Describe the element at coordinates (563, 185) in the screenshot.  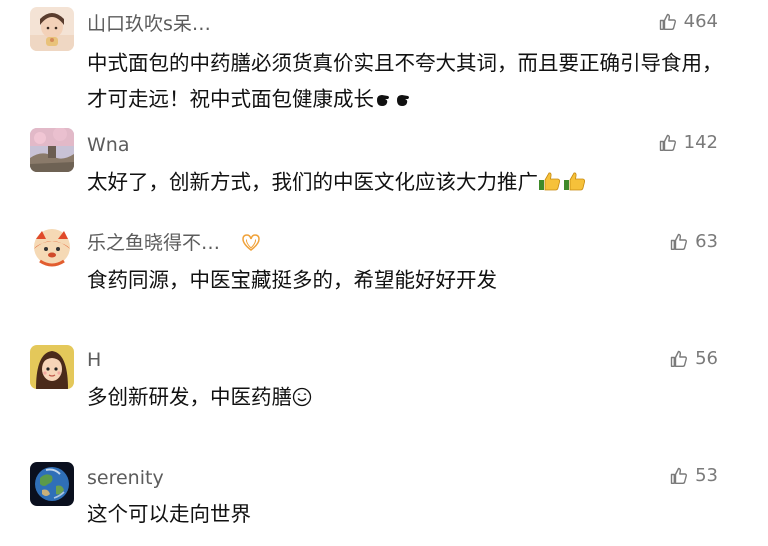
I see `thumbs-up-emoji` at that location.